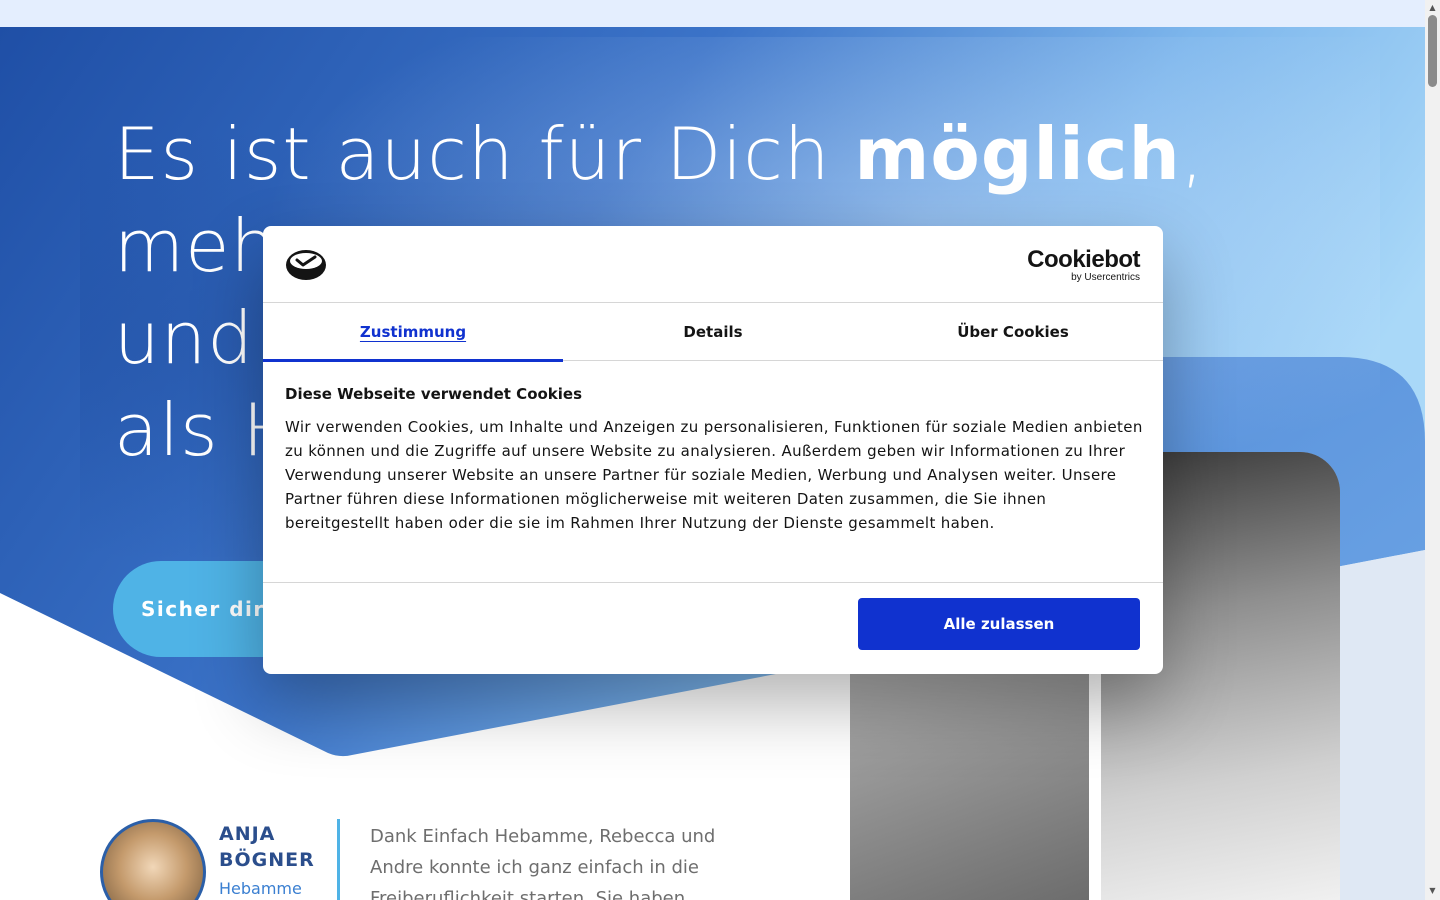  I want to click on headline-line-1: Es ist auch für Dich möglich,, so click(714, 154).